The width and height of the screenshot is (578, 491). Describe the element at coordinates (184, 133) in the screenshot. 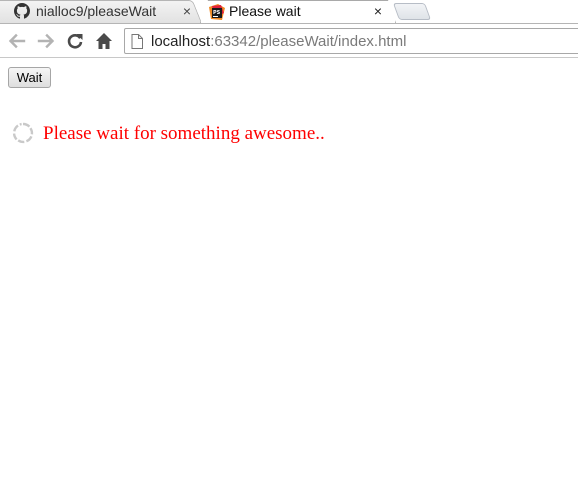

I see `loading-message: Please wait for something awesome..` at that location.